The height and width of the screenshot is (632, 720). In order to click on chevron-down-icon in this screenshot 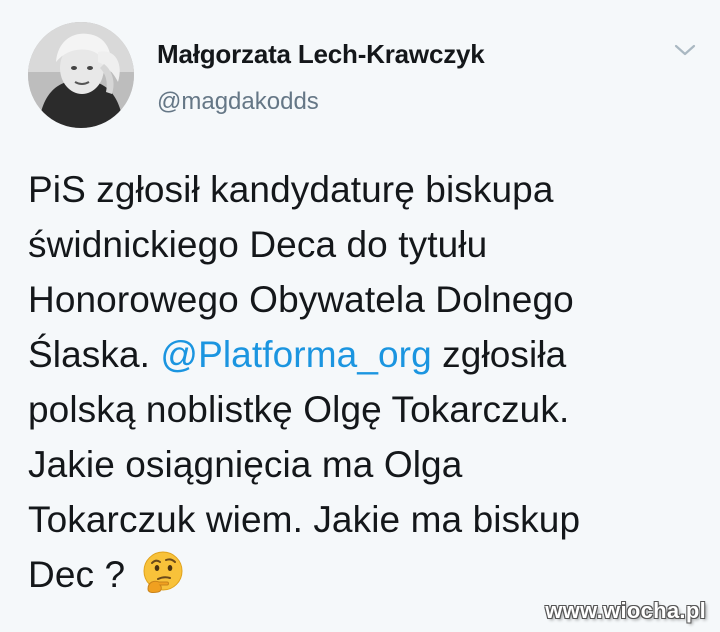, I will do `click(685, 50)`.